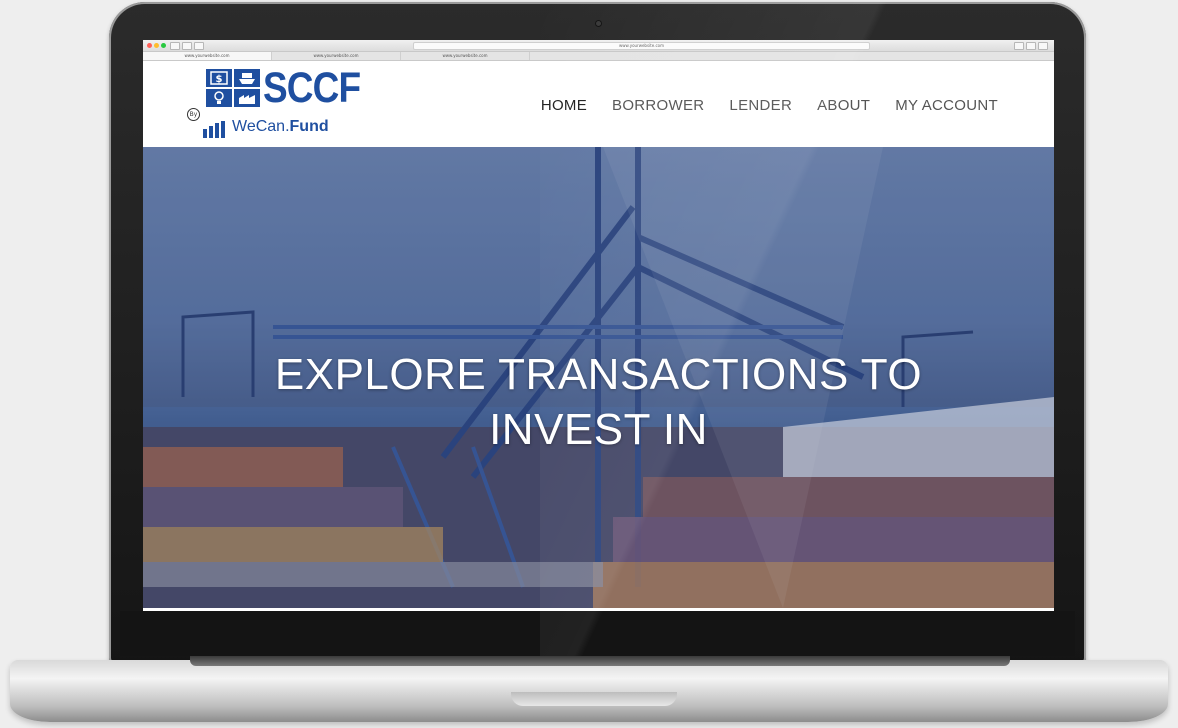  I want to click on laptop-hinge, so click(600, 661).